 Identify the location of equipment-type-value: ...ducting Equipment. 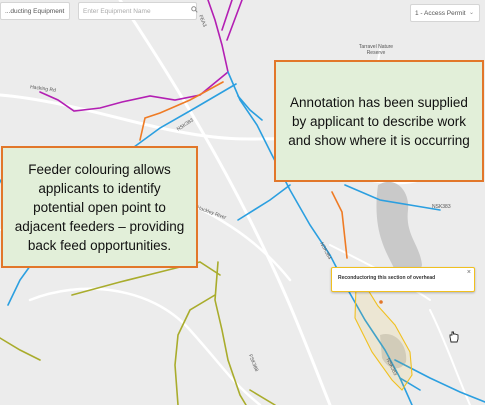
(35, 11).